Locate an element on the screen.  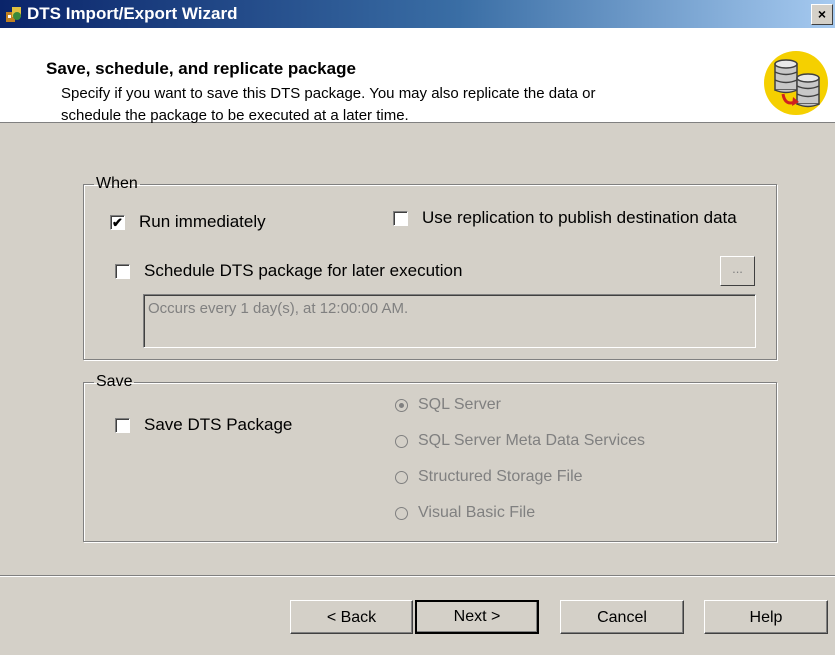
save-package-checkbox: Save DTS Package is located at coordinates (203, 425).